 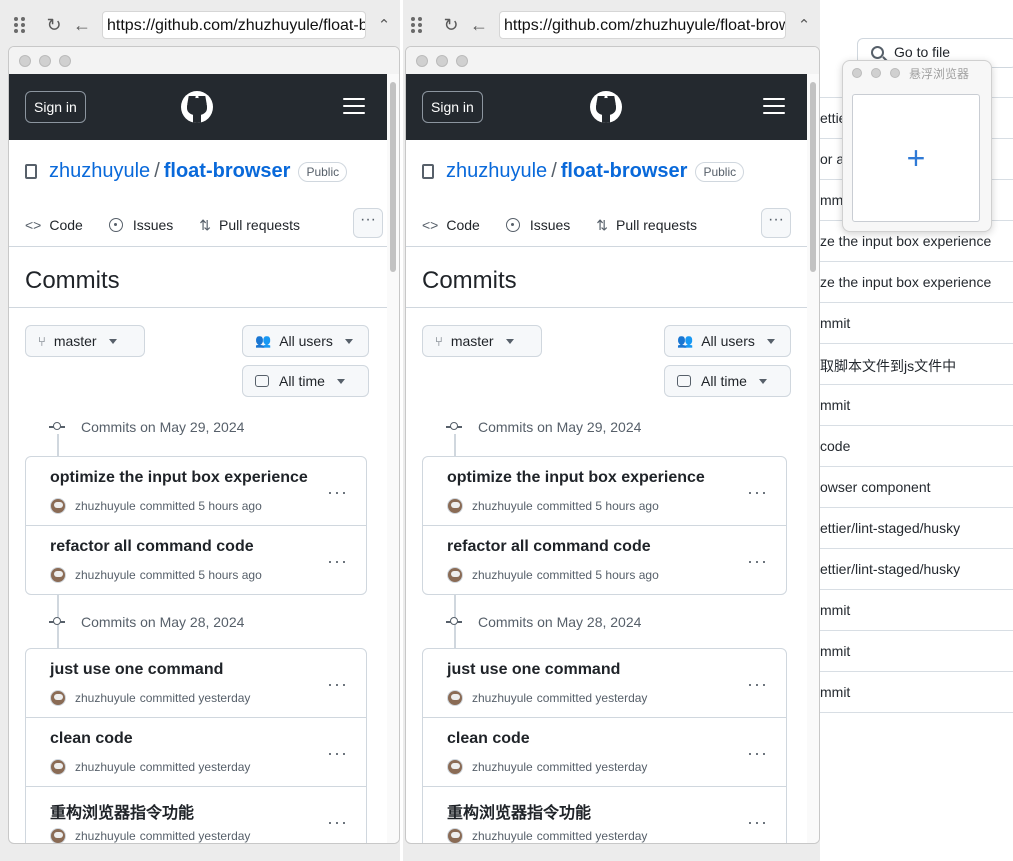 What do you see at coordinates (916, 281) in the screenshot?
I see `list-item: ze the input box experience` at bounding box center [916, 281].